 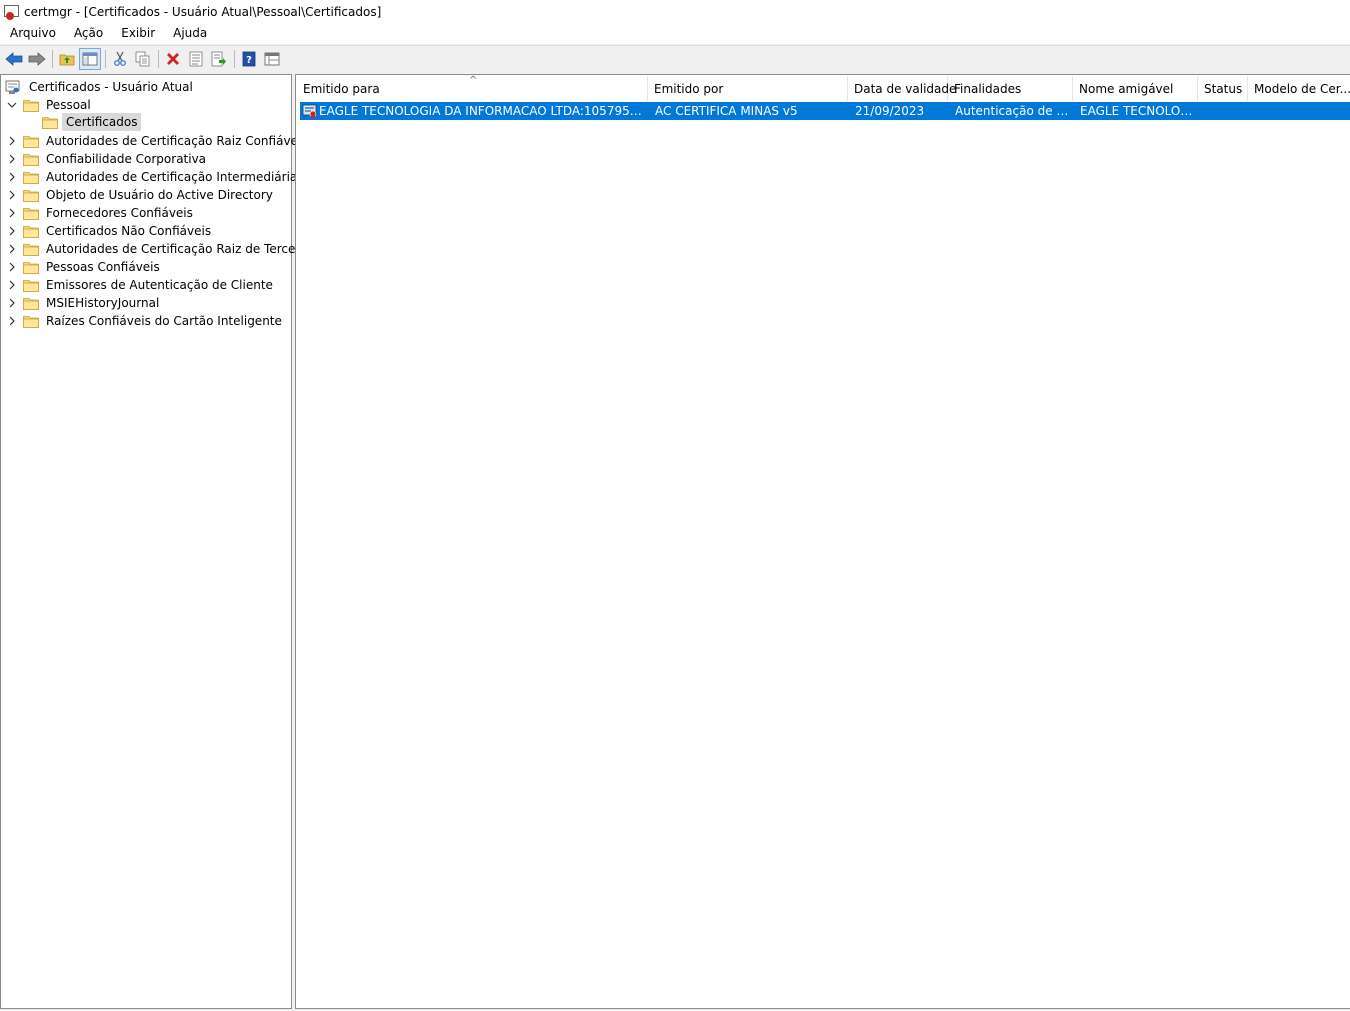 I want to click on show-hide-console-tree-button, so click(x=90, y=58).